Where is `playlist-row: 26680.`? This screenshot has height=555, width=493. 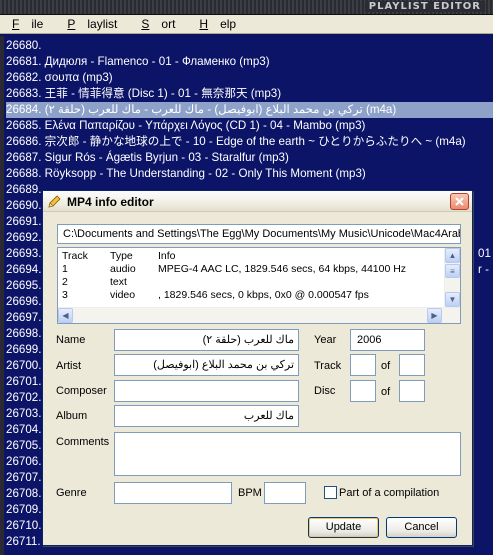 playlist-row: 26680. is located at coordinates (249, 46).